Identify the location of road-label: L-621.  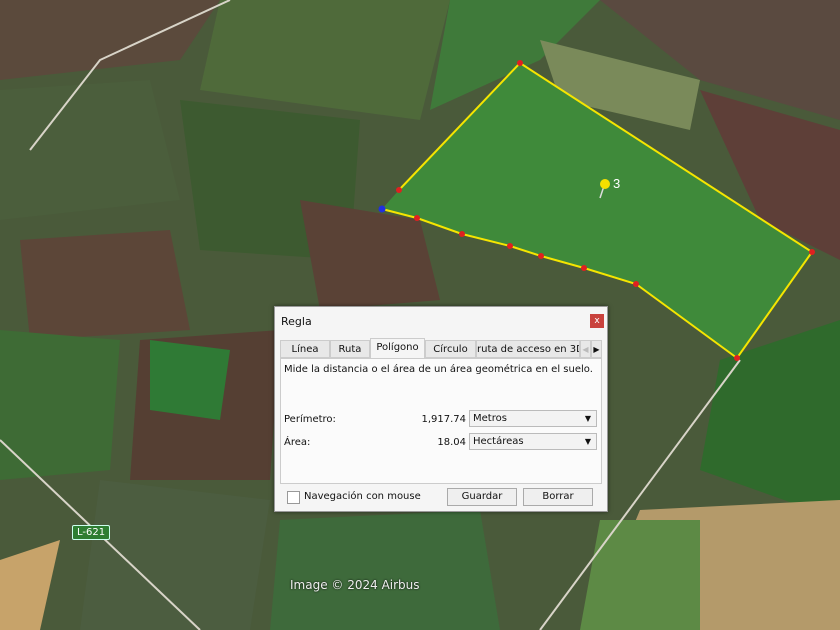
(91, 532).